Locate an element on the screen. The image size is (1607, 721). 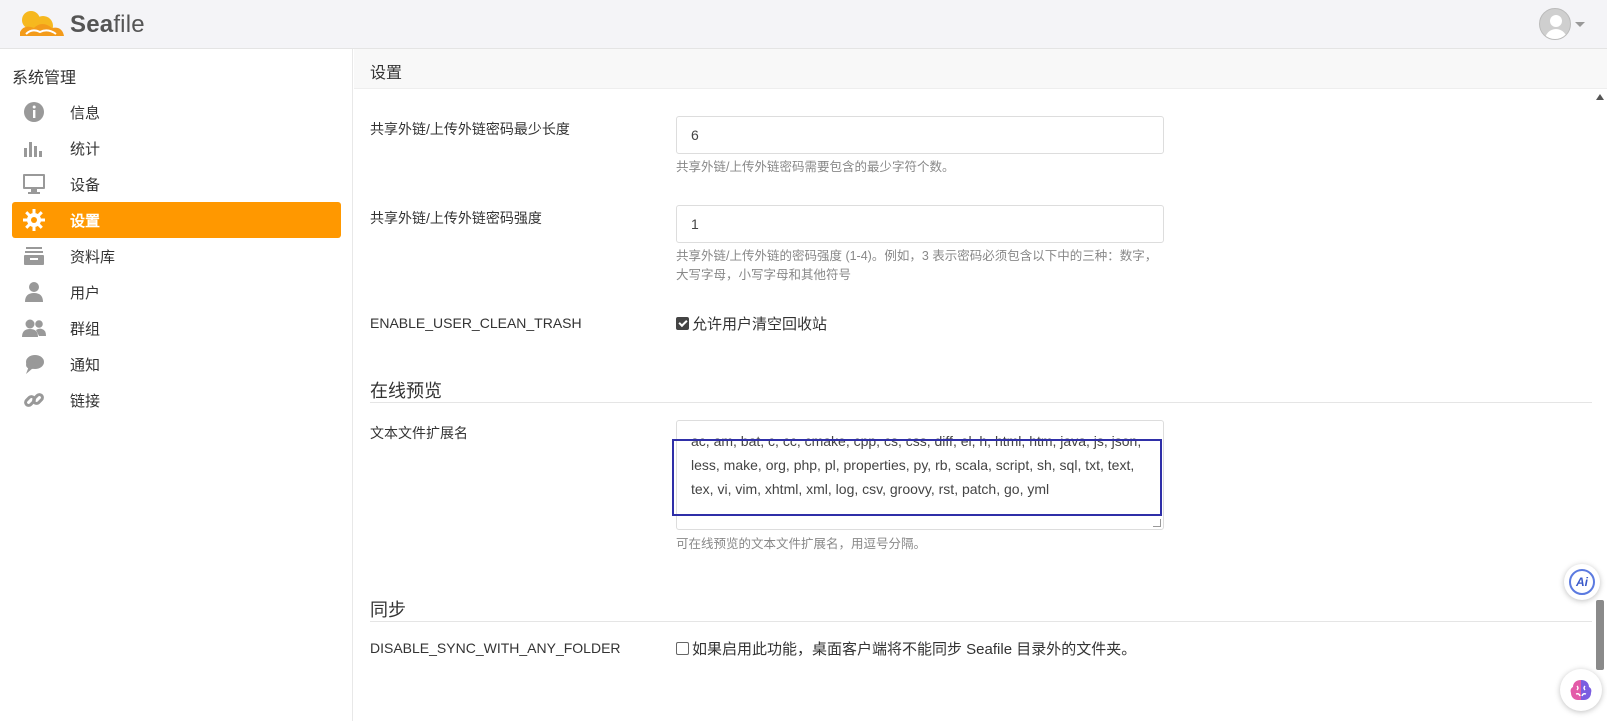
scroll-up-arrow-icon is located at coordinates (1600, 97).